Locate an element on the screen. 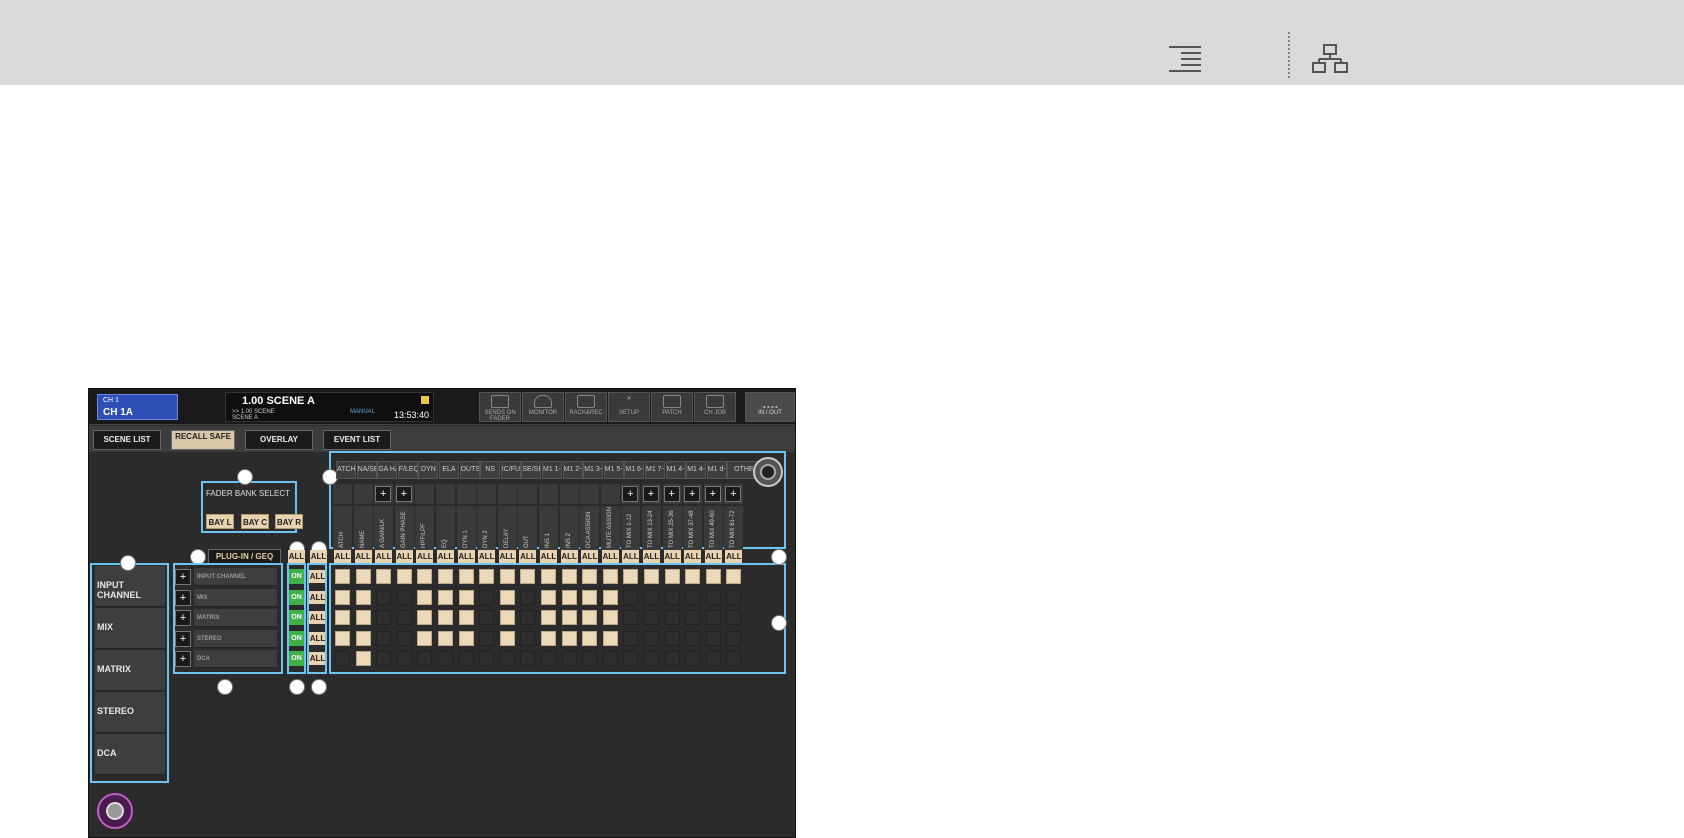  rack-rec-button: RACK&REC is located at coordinates (586, 407).